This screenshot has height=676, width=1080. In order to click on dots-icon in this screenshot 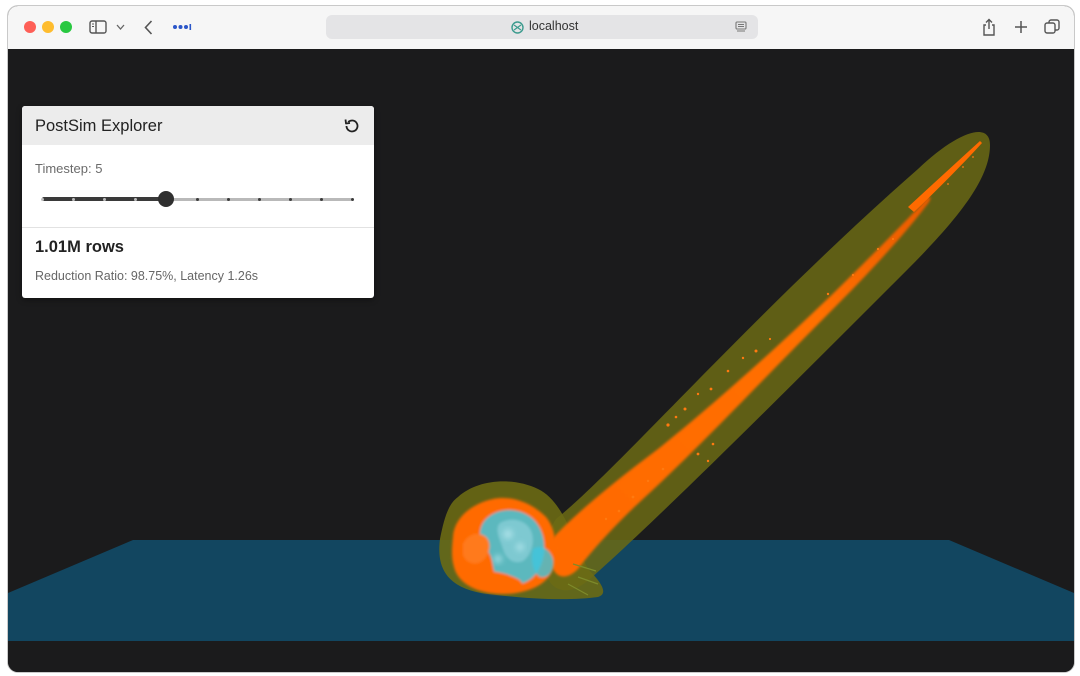, I will do `click(182, 27)`.